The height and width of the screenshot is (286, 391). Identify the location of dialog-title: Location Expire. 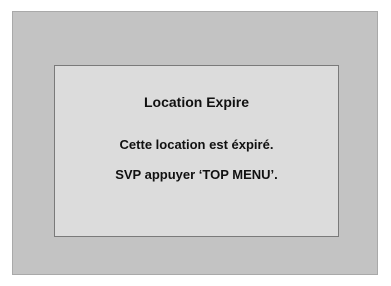
(196, 102).